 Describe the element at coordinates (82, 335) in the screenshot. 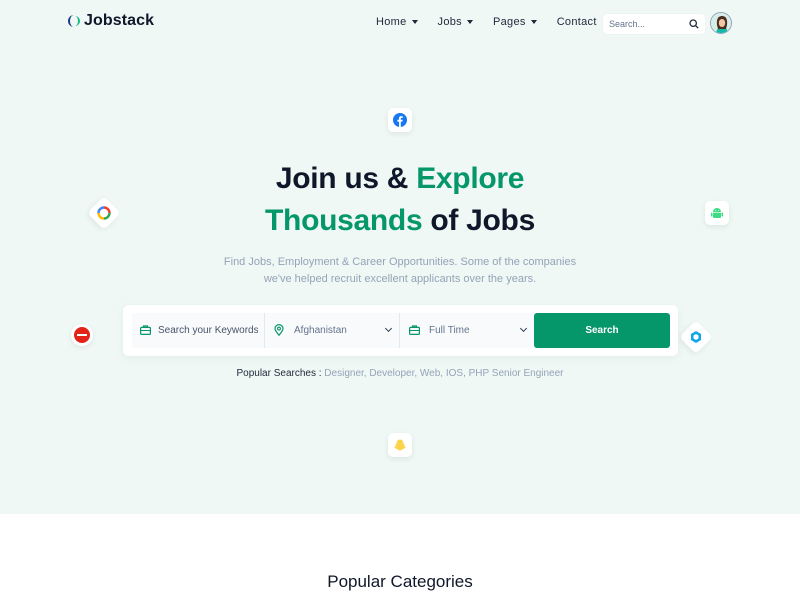

I see `lenovo-icon` at that location.